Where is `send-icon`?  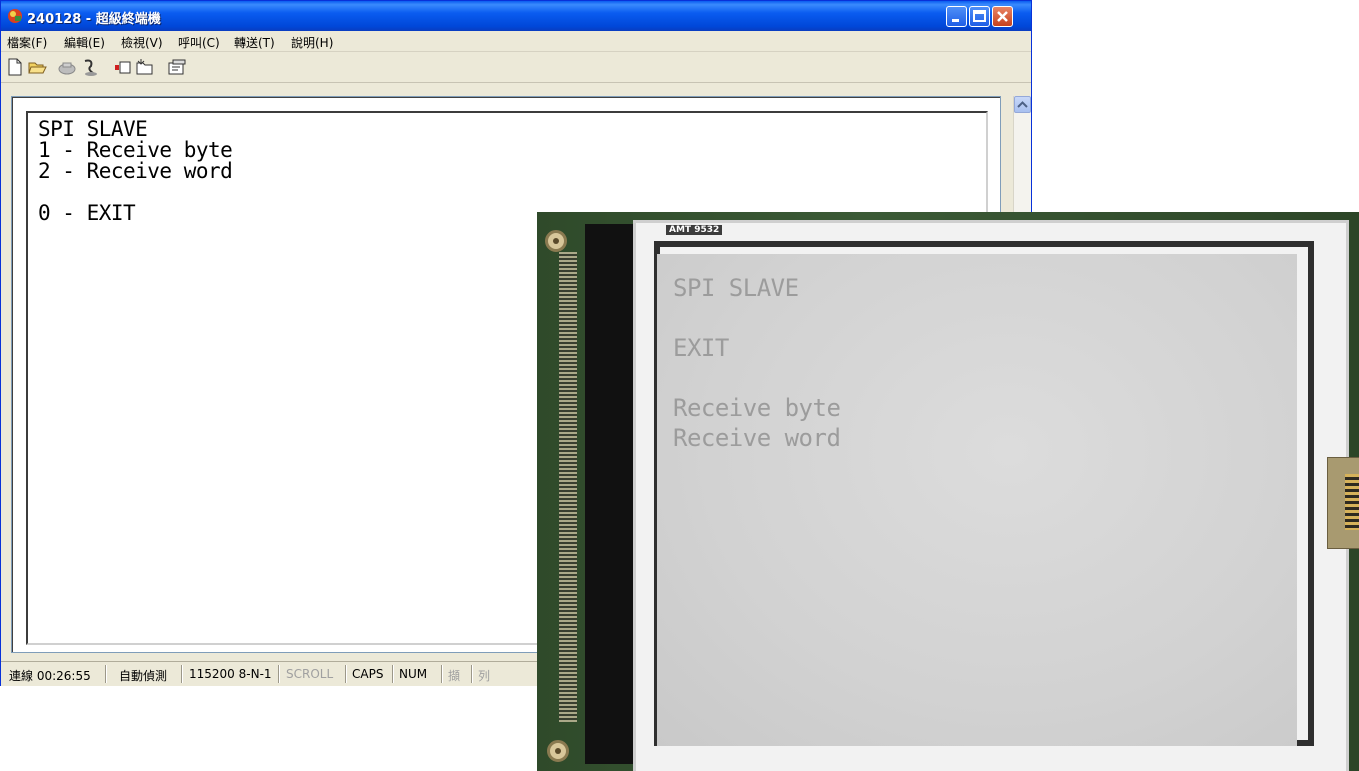 send-icon is located at coordinates (123, 67).